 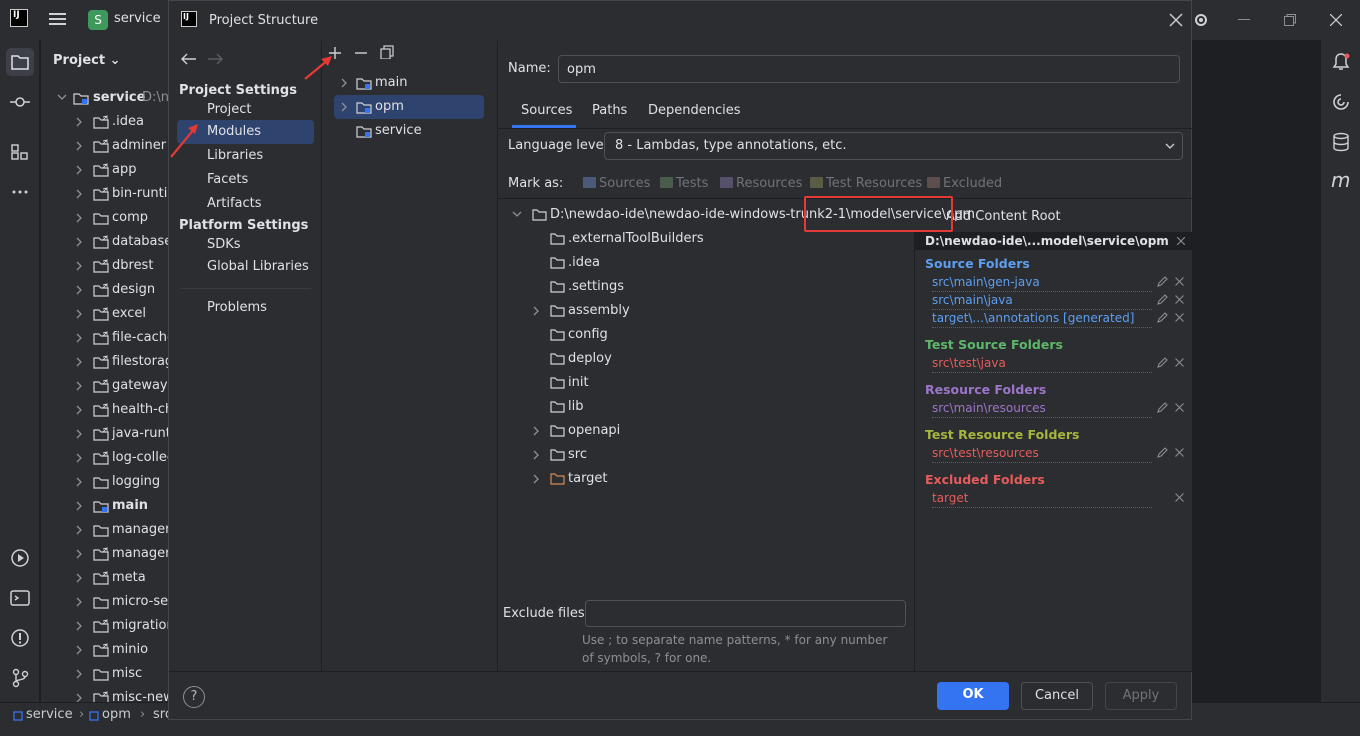 What do you see at coordinates (105, 362) in the screenshot?
I see `project-tree-item: filestorag` at bounding box center [105, 362].